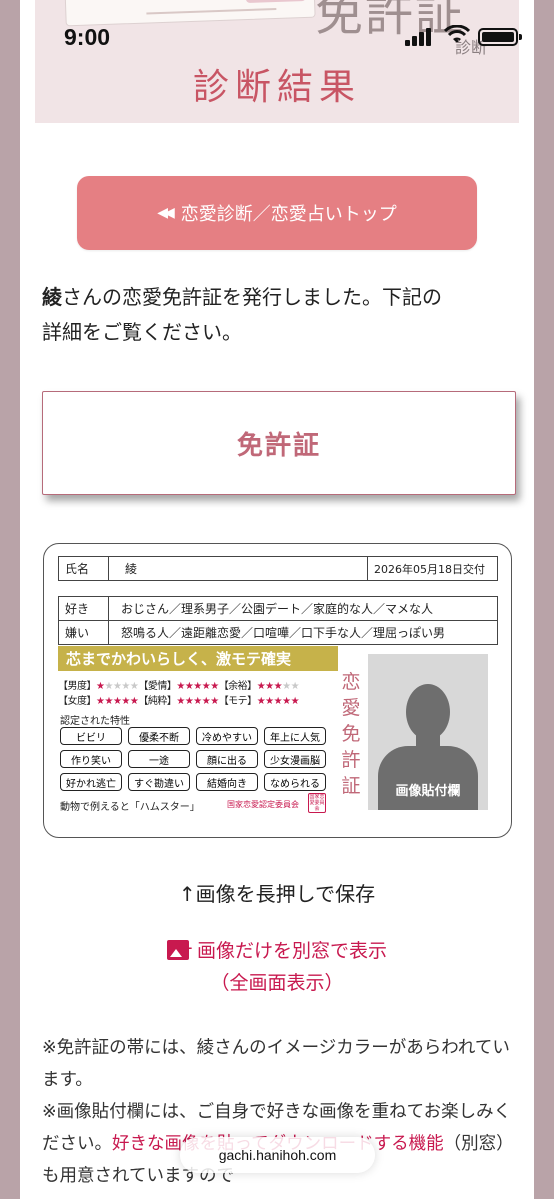  I want to click on intro-line-2: 詳細をご覧ください。, so click(142, 332).